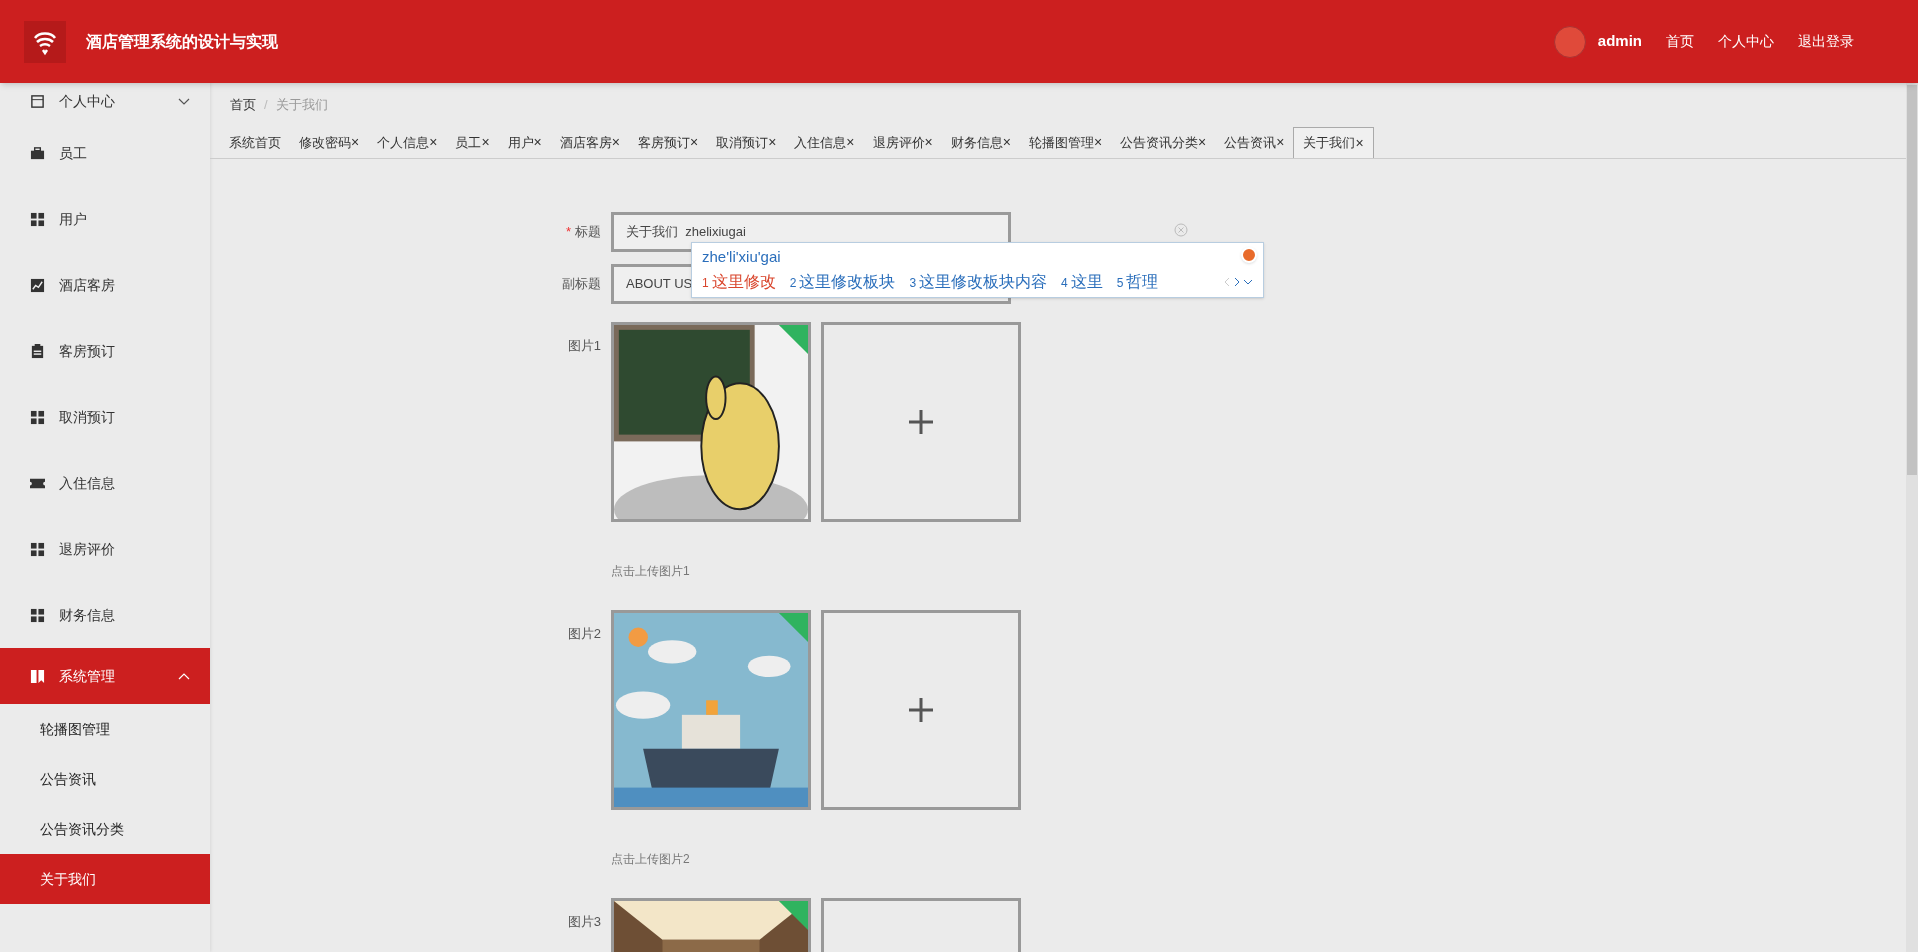 This screenshot has height=952, width=1918. What do you see at coordinates (1619, 41) in the screenshot?
I see `username: admin` at bounding box center [1619, 41].